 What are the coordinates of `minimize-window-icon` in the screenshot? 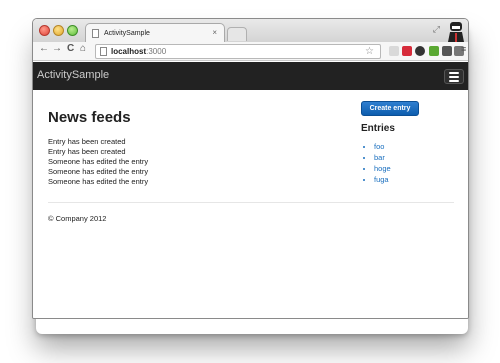 It's located at (58, 30).